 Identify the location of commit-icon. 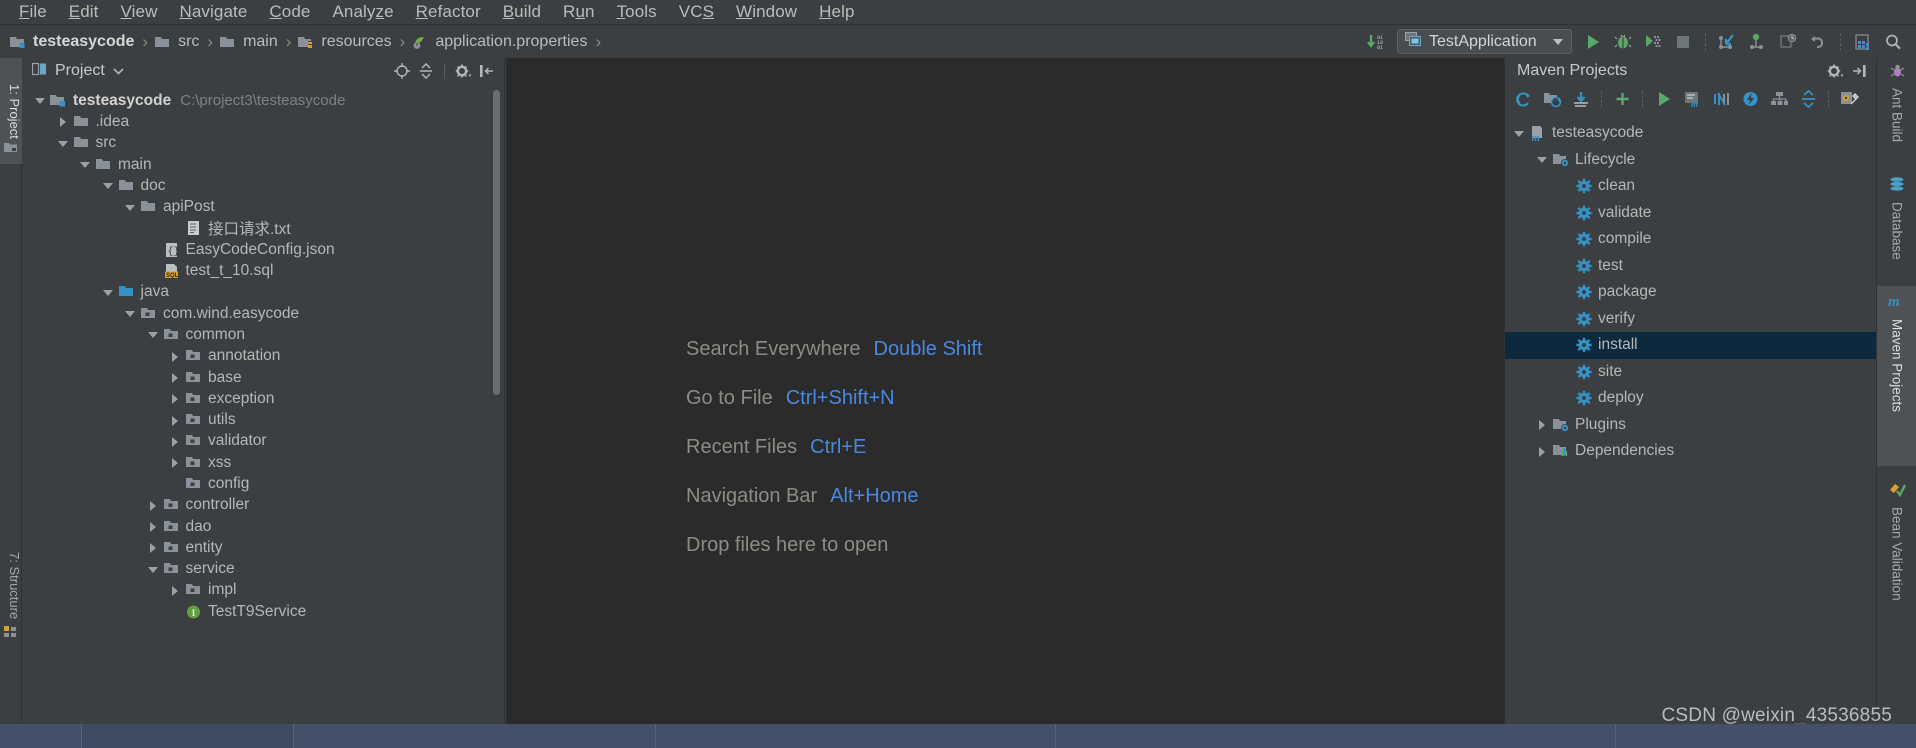
(1758, 42).